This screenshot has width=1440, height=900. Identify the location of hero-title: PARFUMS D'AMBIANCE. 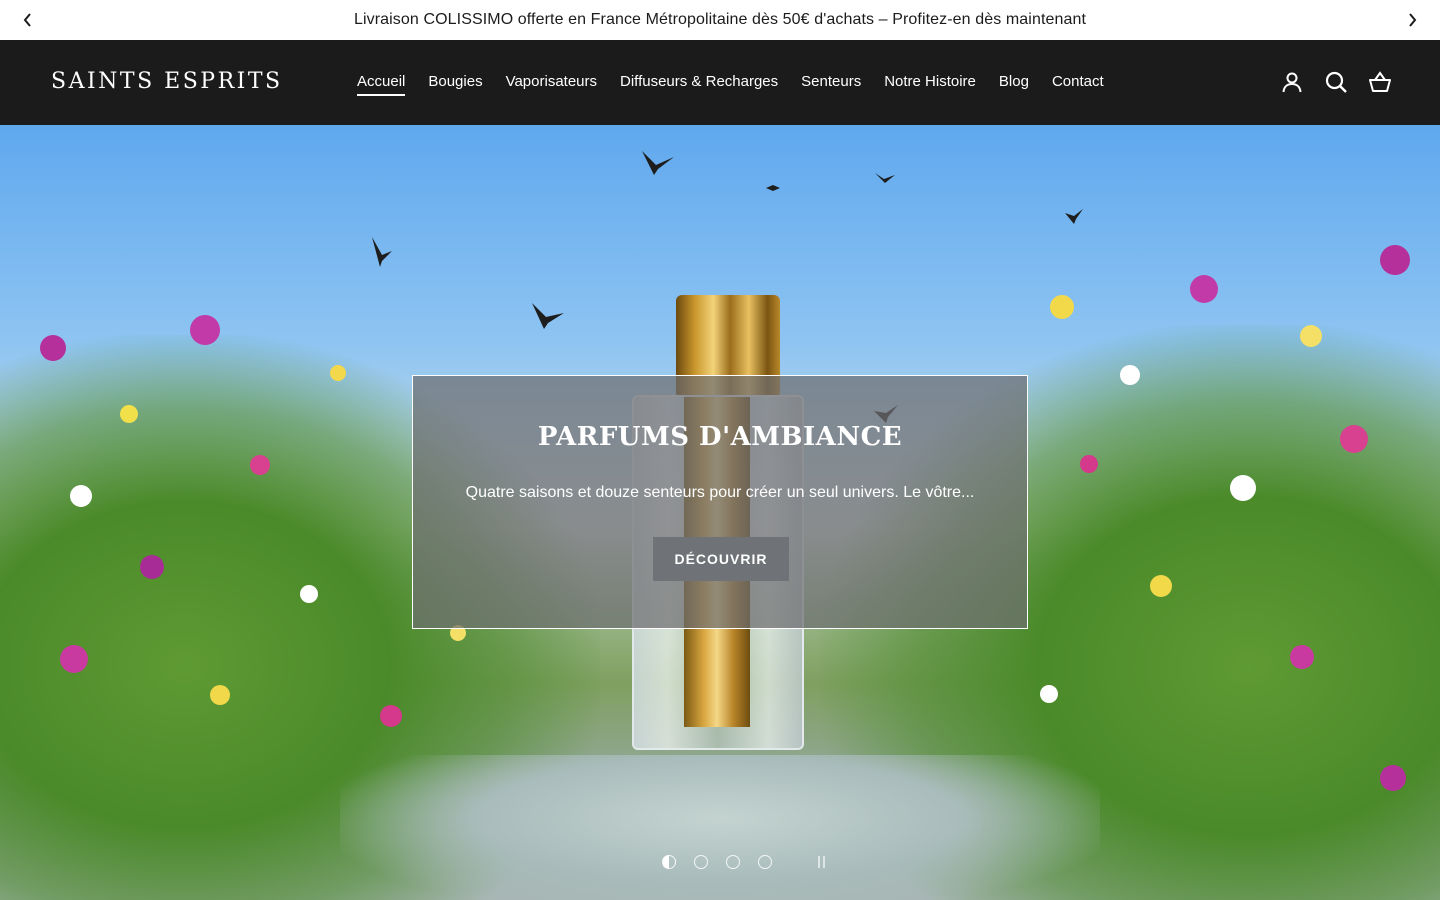
(720, 437).